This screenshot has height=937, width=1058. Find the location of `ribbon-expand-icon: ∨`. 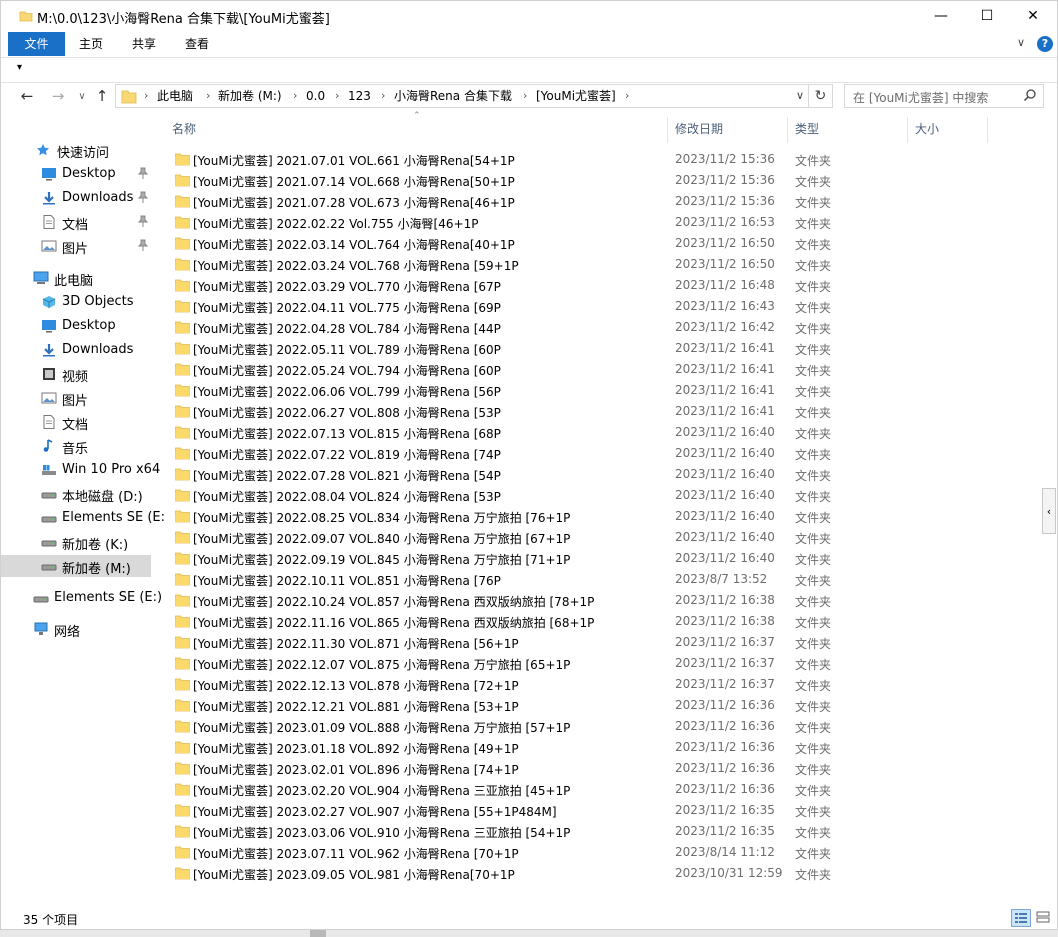

ribbon-expand-icon: ∨ is located at coordinates (1021, 42).